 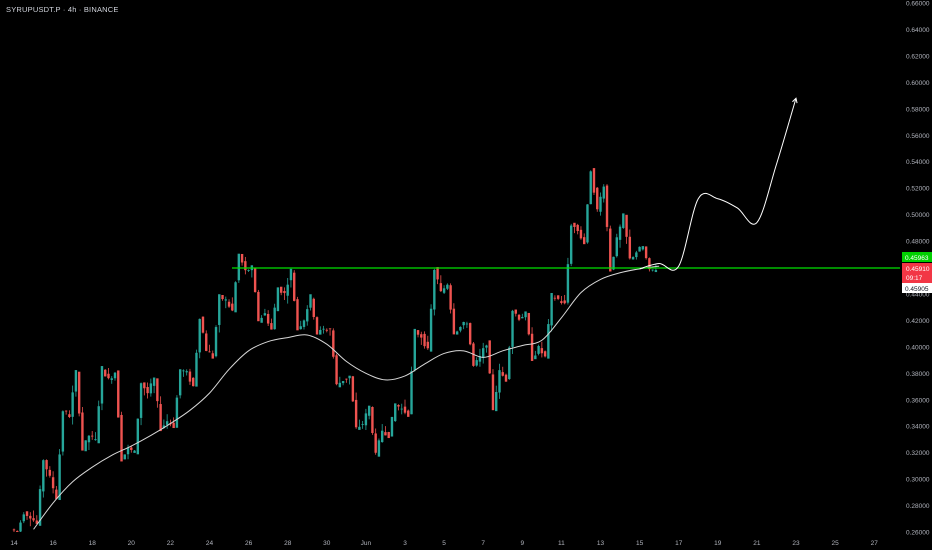 I want to click on current-price-badge-text: 0.45910, so click(x=918, y=269).